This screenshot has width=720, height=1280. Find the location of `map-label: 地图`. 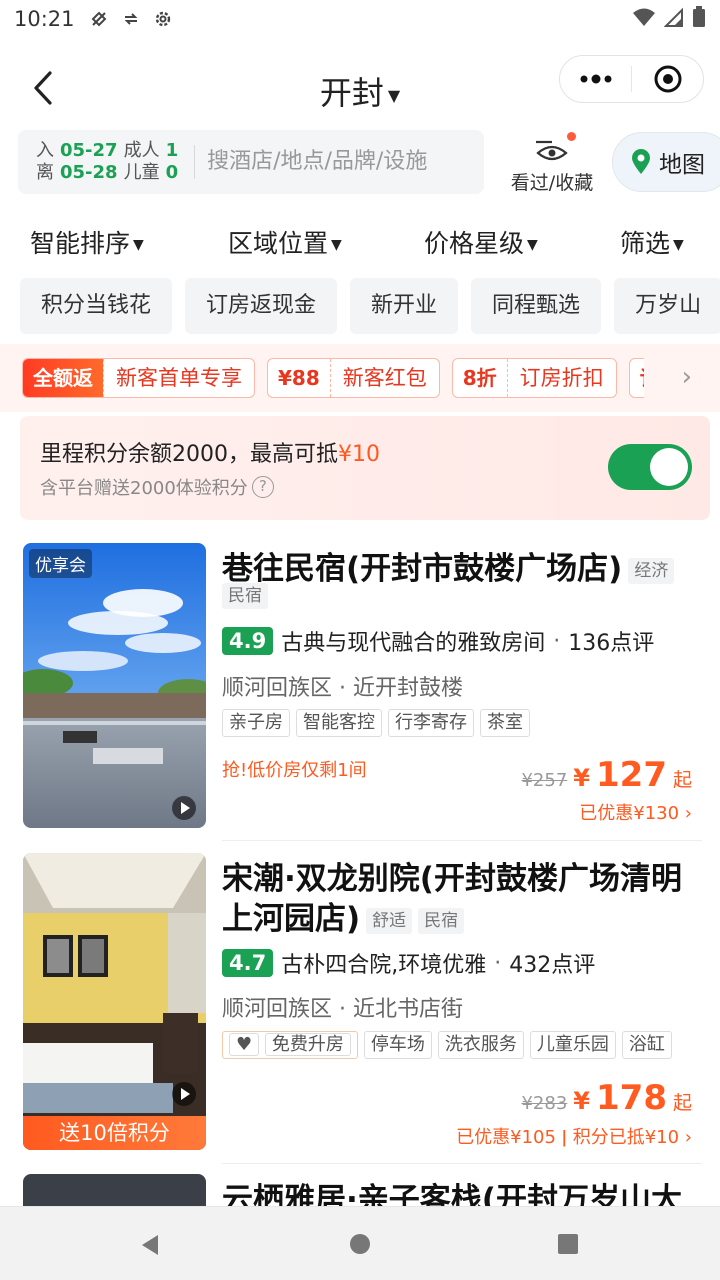

map-label: 地图 is located at coordinates (682, 165).